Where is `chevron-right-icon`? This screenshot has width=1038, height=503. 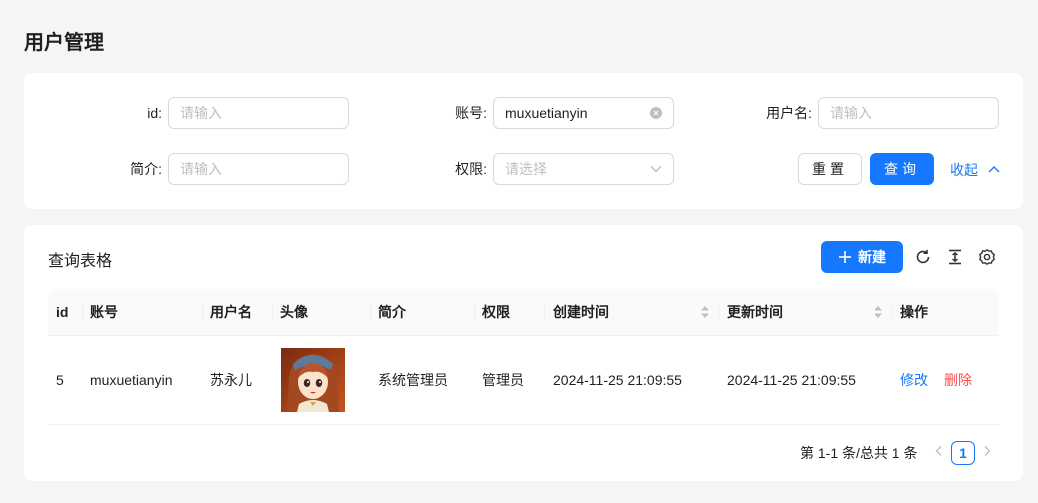 chevron-right-icon is located at coordinates (987, 451).